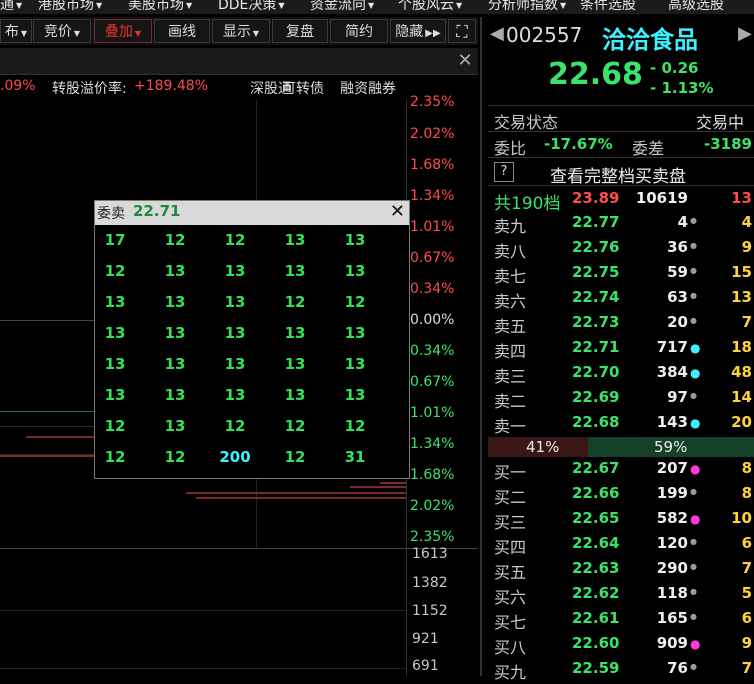  I want to click on fullscreen-button: ⛶, so click(462, 31).